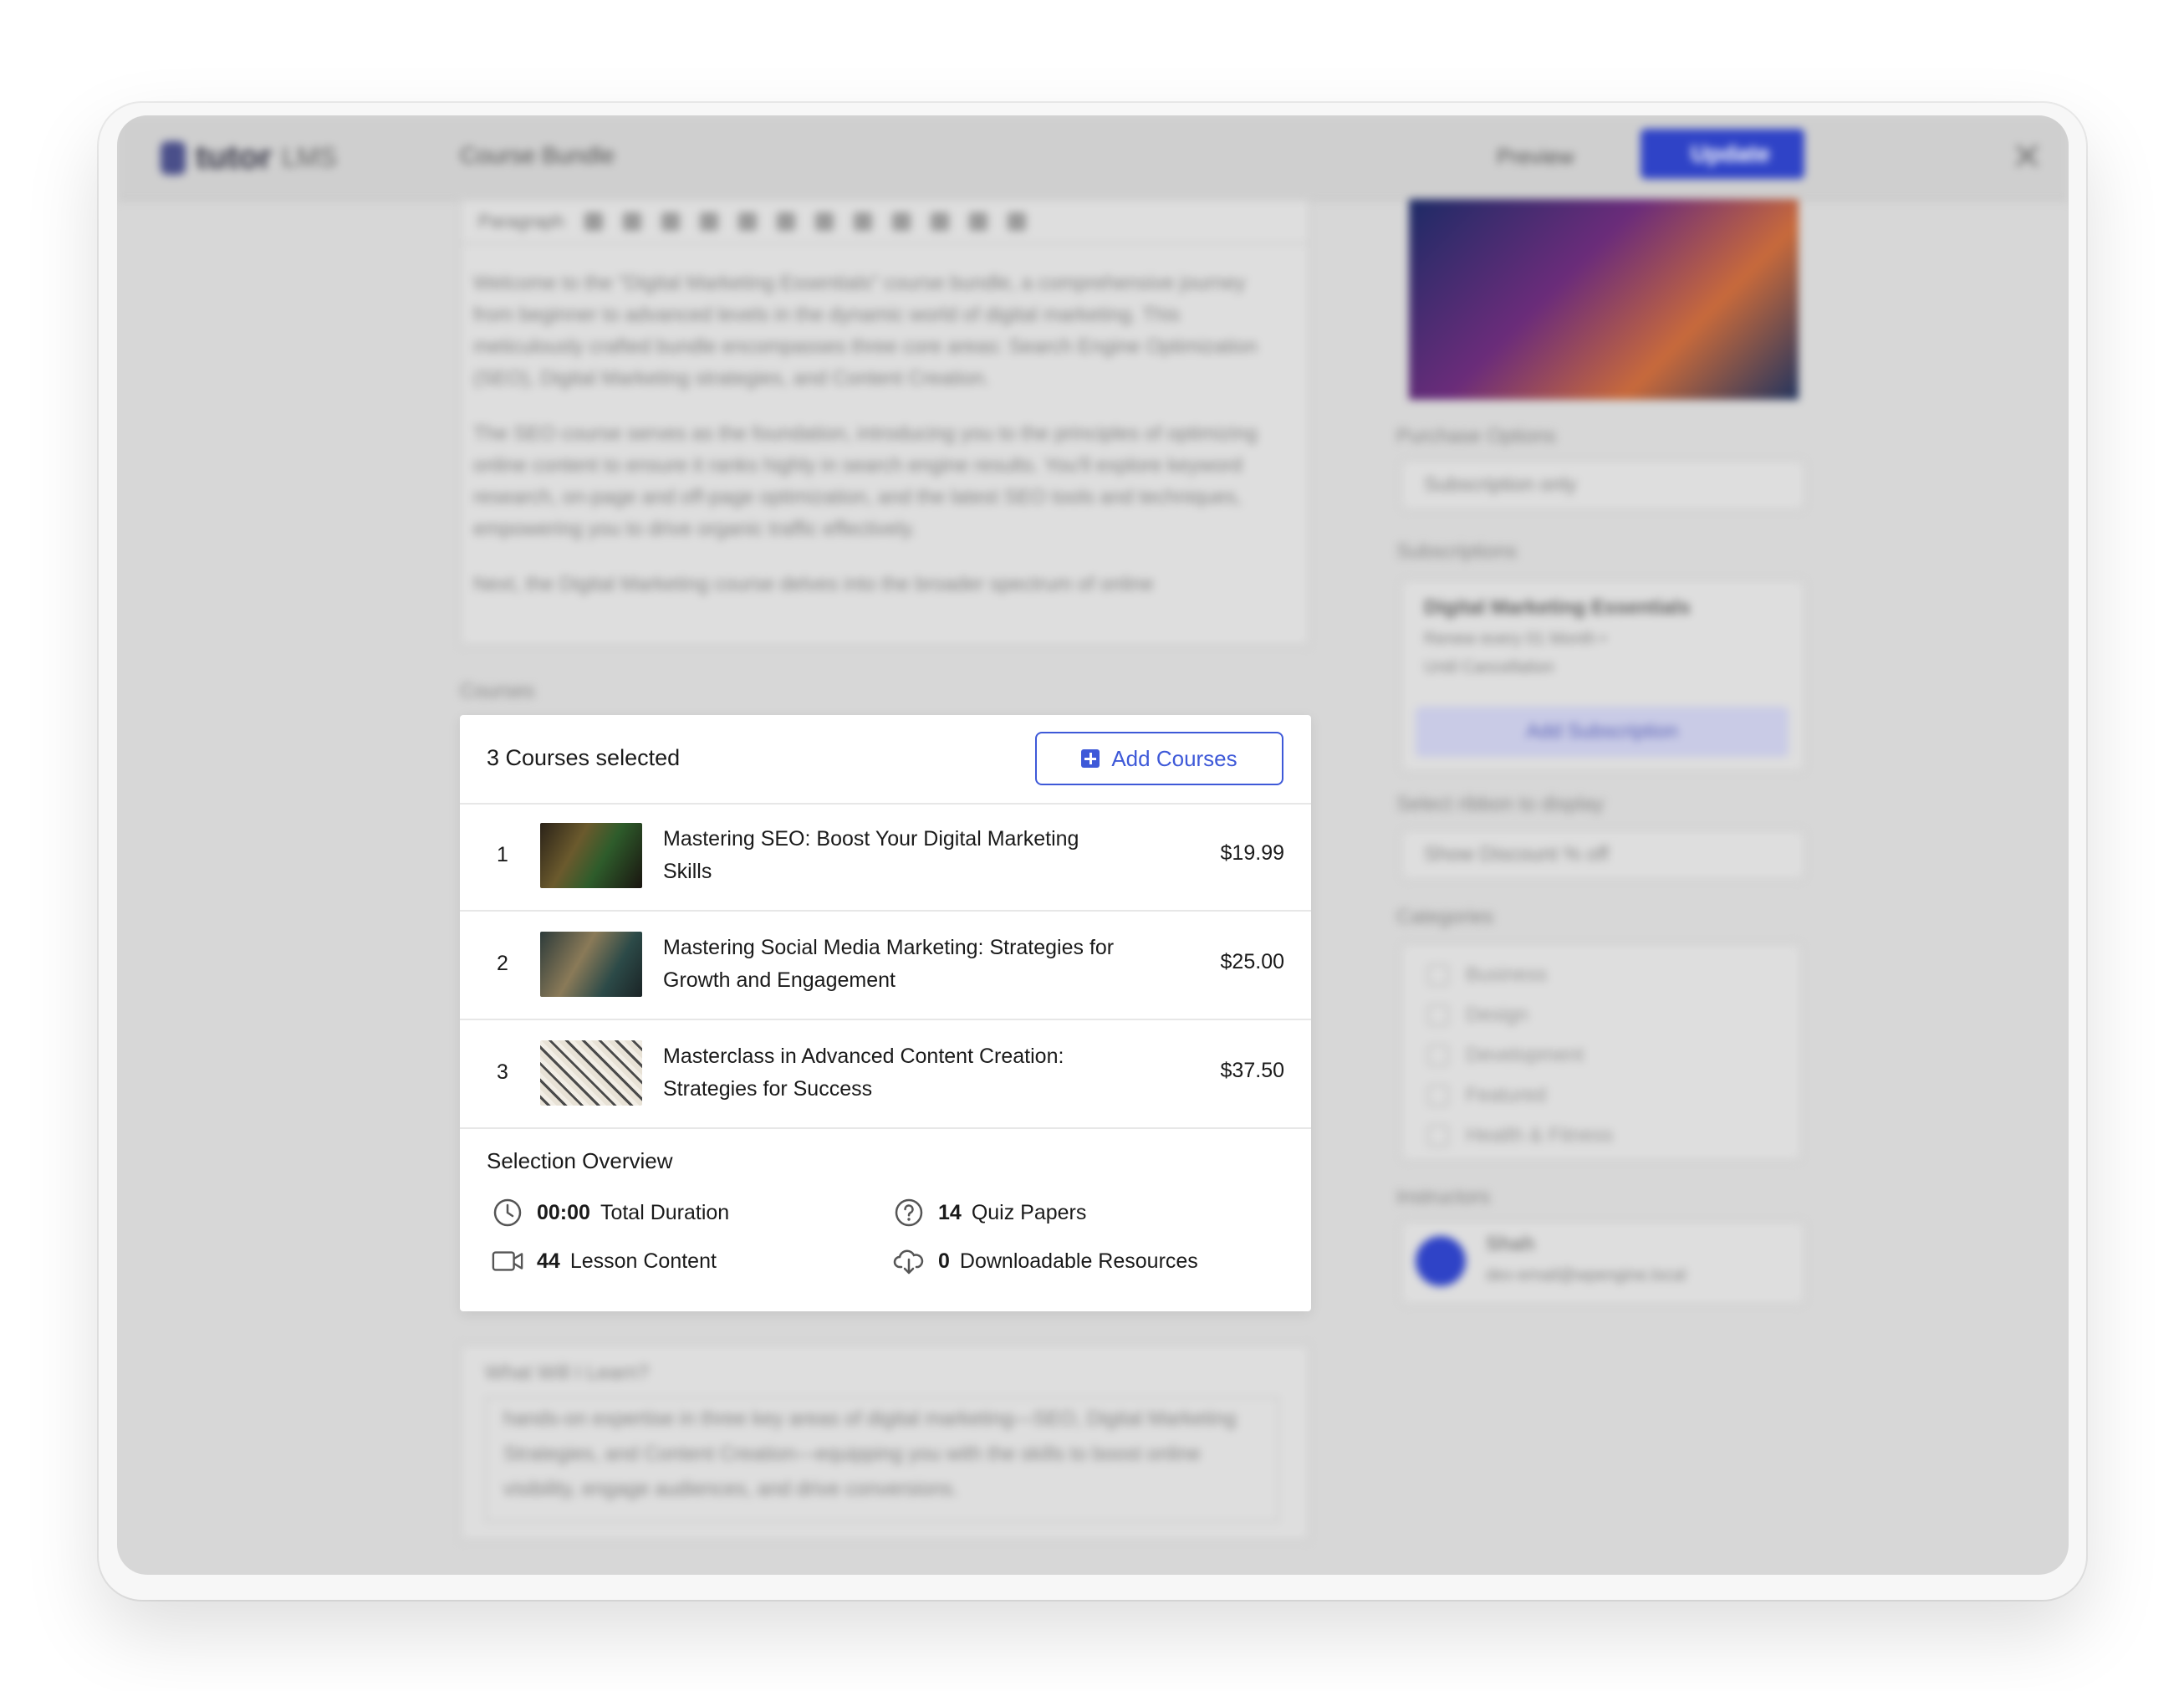 This screenshot has height=1691, width=2184. I want to click on stat-quiz-papers: 14 Quiz Papers, so click(989, 1213).